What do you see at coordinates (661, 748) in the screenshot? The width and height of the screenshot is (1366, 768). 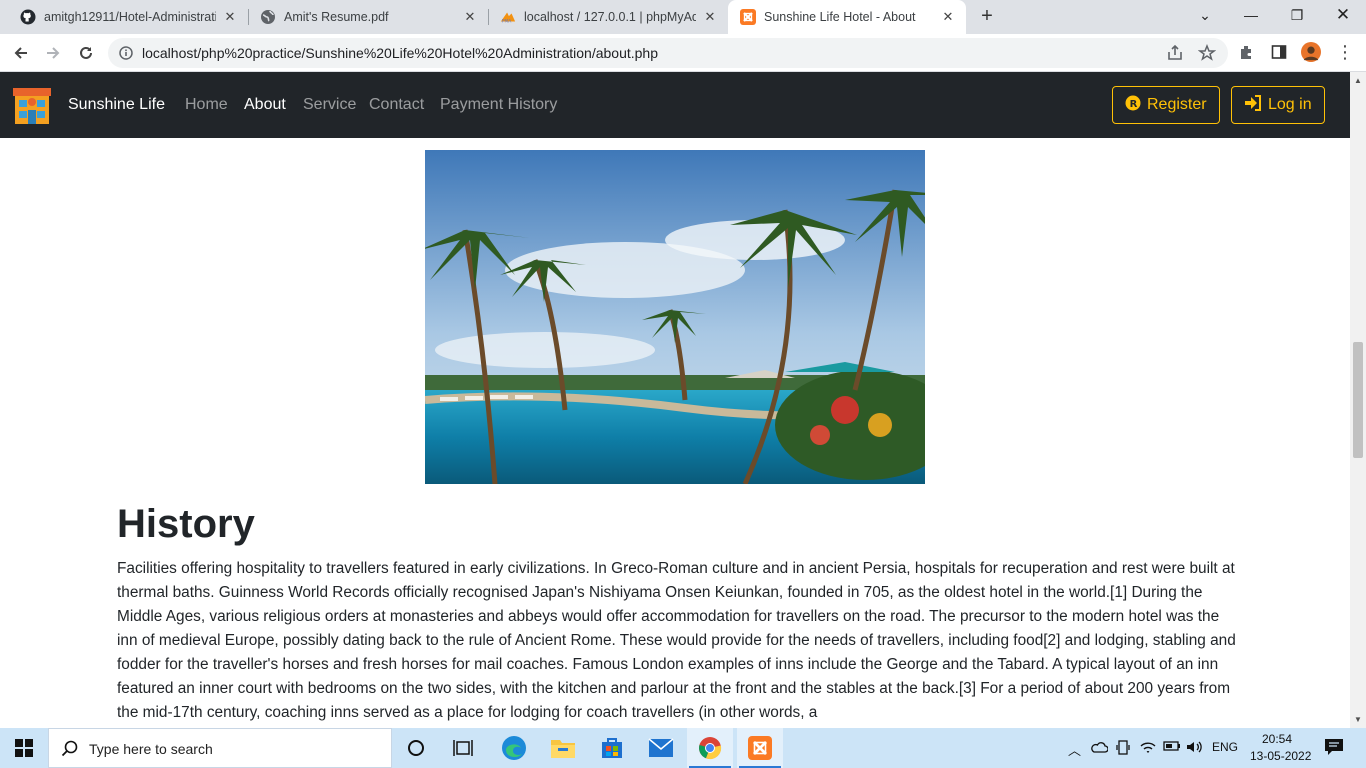 I see `mail-icon` at bounding box center [661, 748].